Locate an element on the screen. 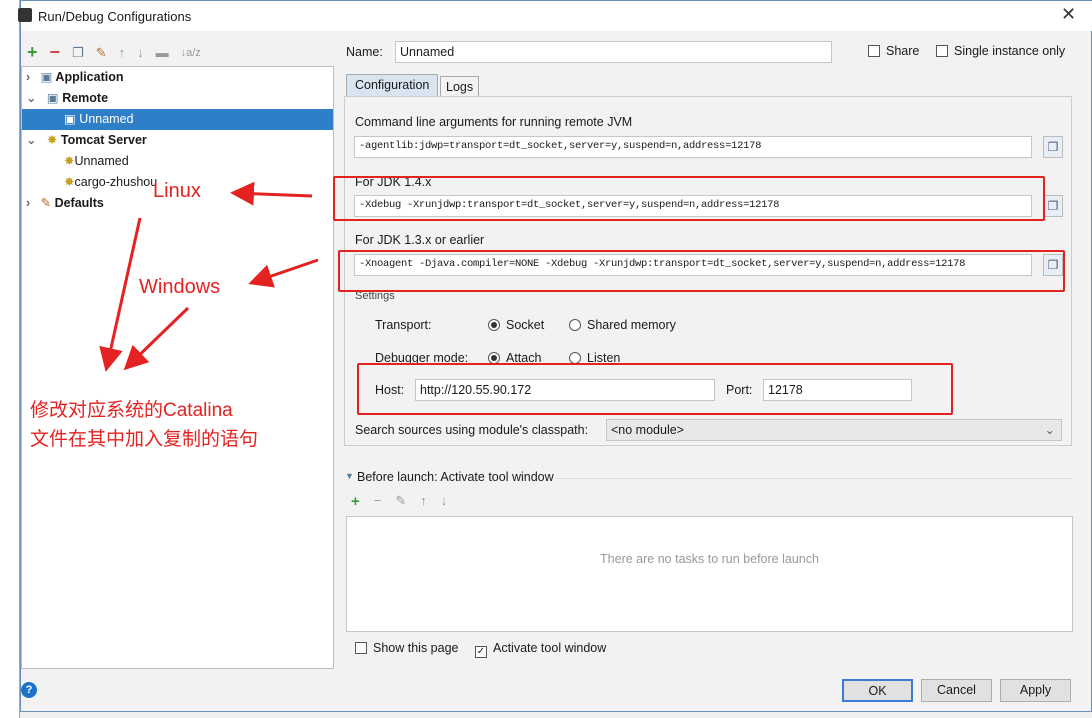  annotation-arrows is located at coordinates (209, 276).